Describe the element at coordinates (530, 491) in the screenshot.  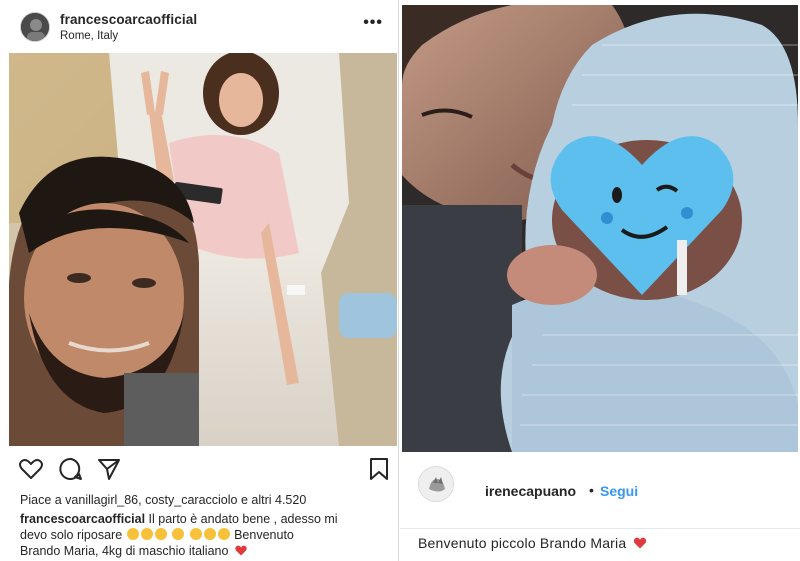
I see `post-username: irenecapuano` at that location.